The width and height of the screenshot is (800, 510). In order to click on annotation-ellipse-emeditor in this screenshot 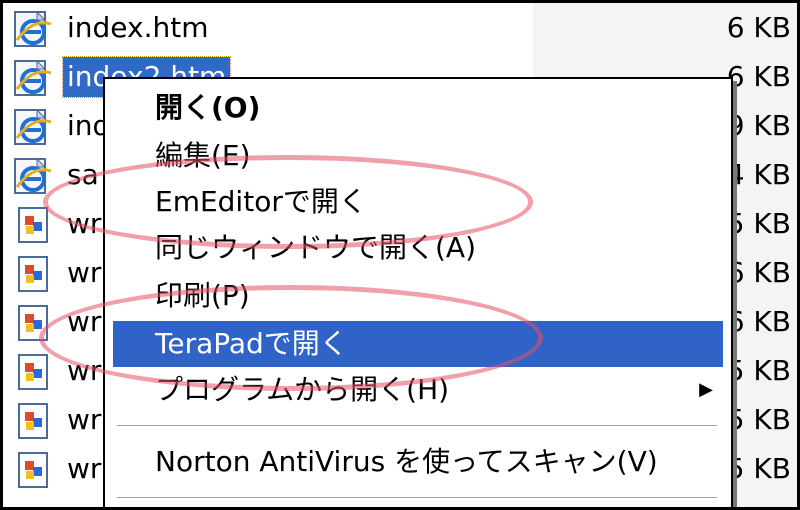, I will do `click(288, 202)`.